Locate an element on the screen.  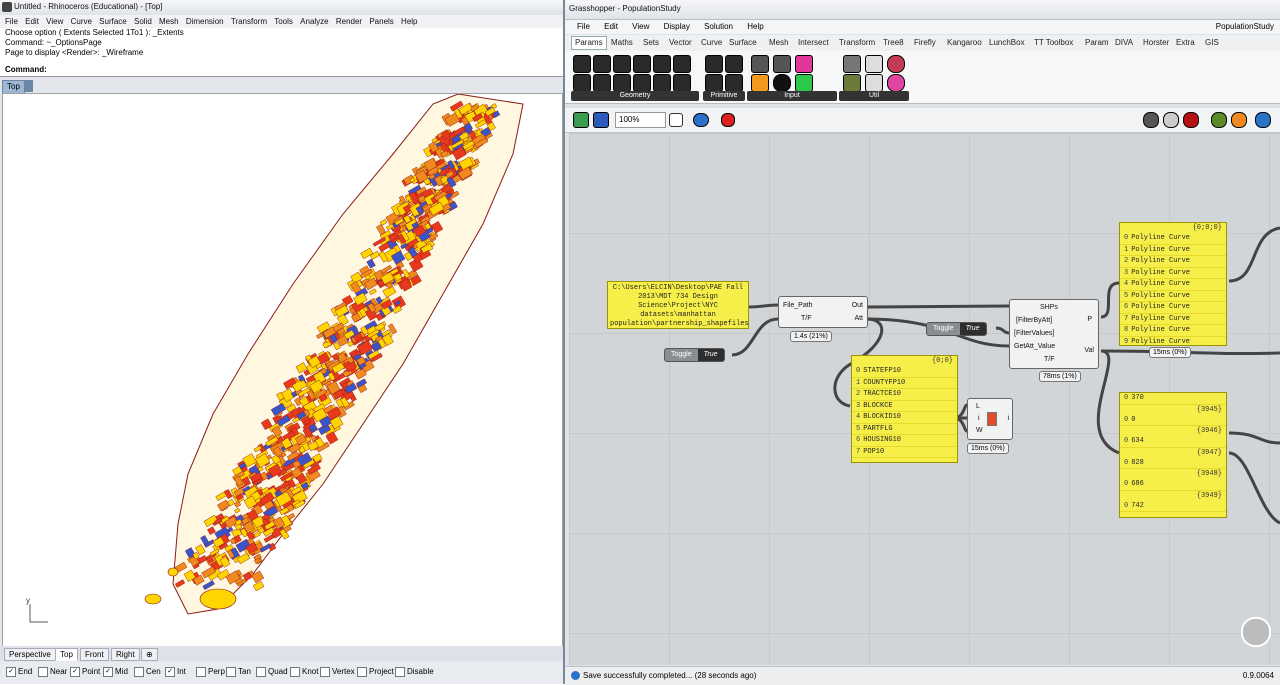
output-out: Out is located at coordinates (857, 305).